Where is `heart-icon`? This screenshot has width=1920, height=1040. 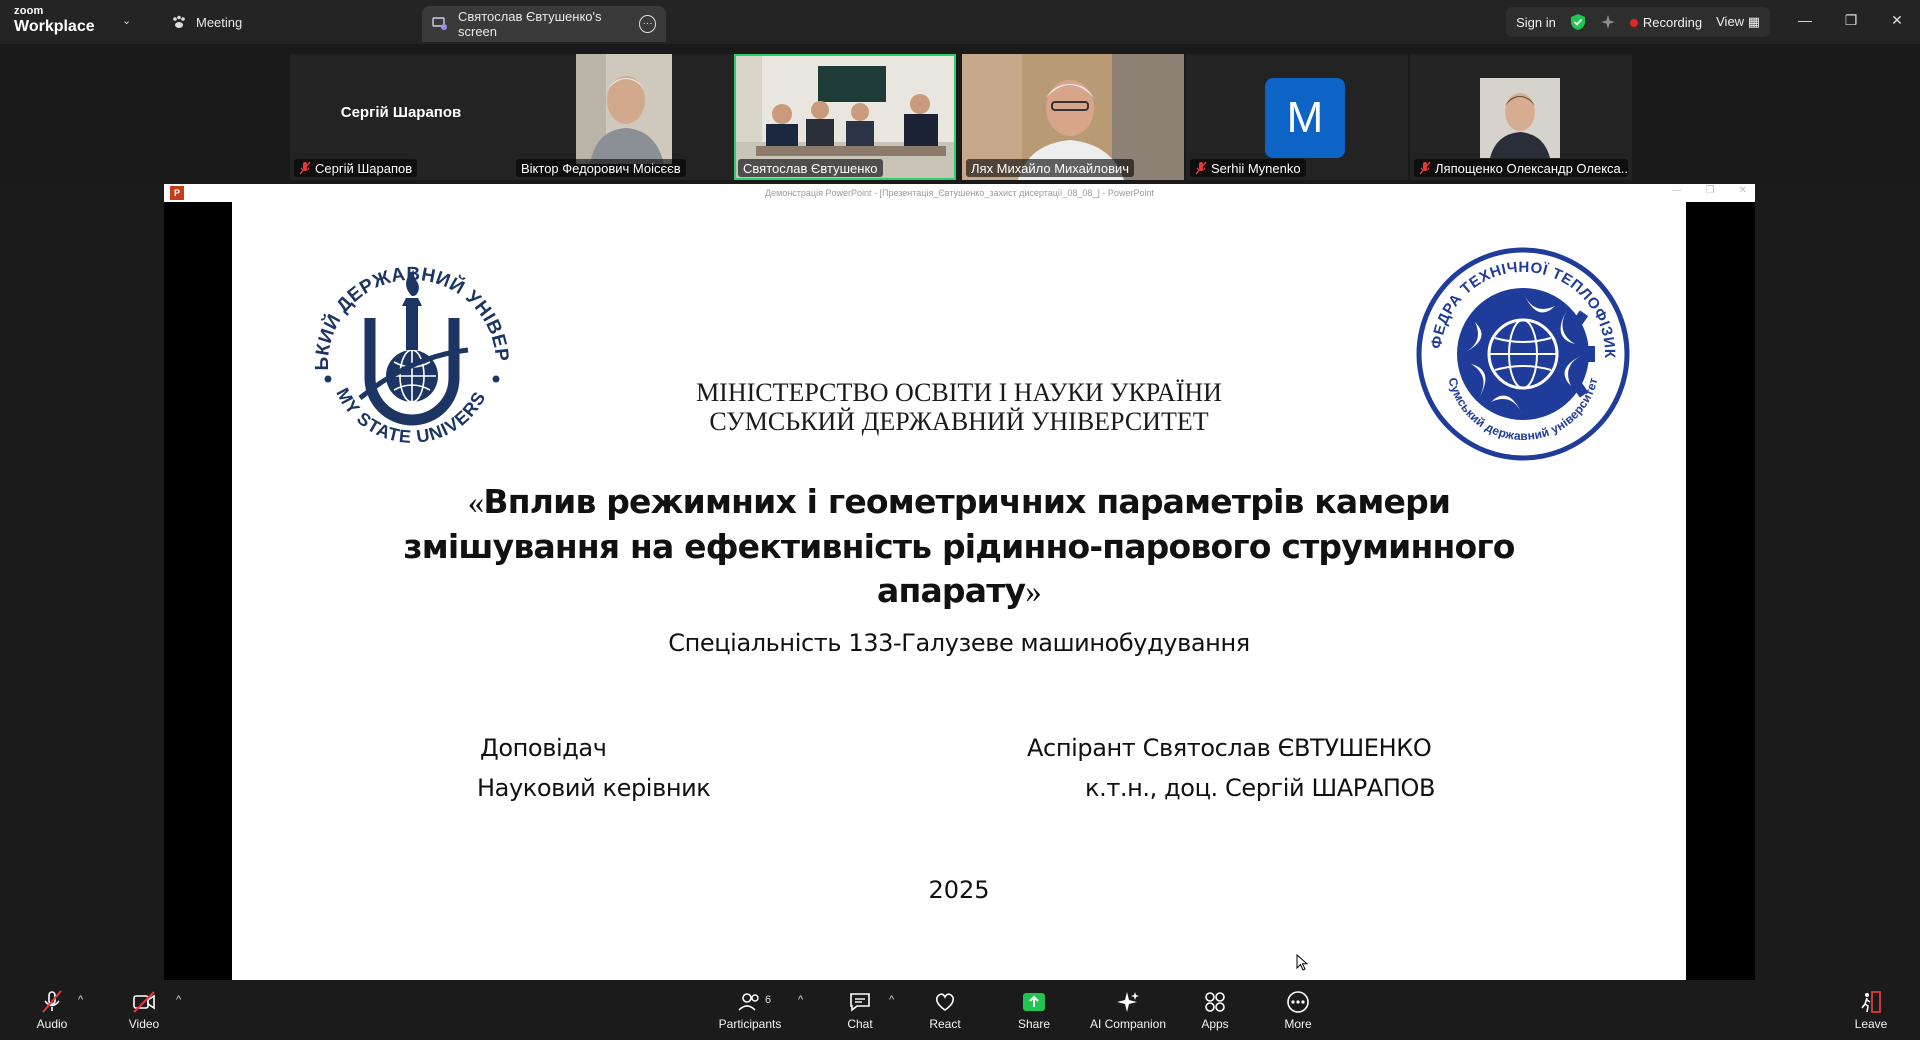
heart-icon is located at coordinates (945, 1002).